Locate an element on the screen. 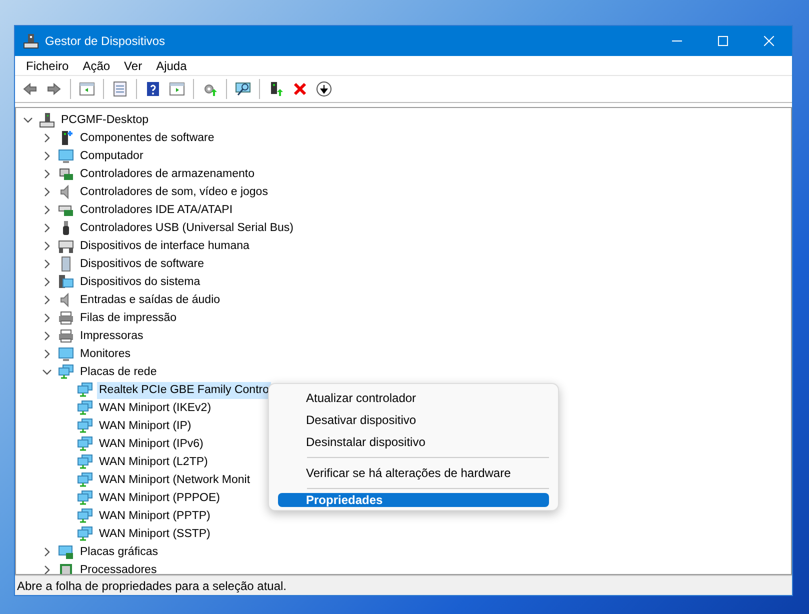 The height and width of the screenshot is (614, 809). tree-item: WAN Miniport (IPv6) is located at coordinates (151, 444).